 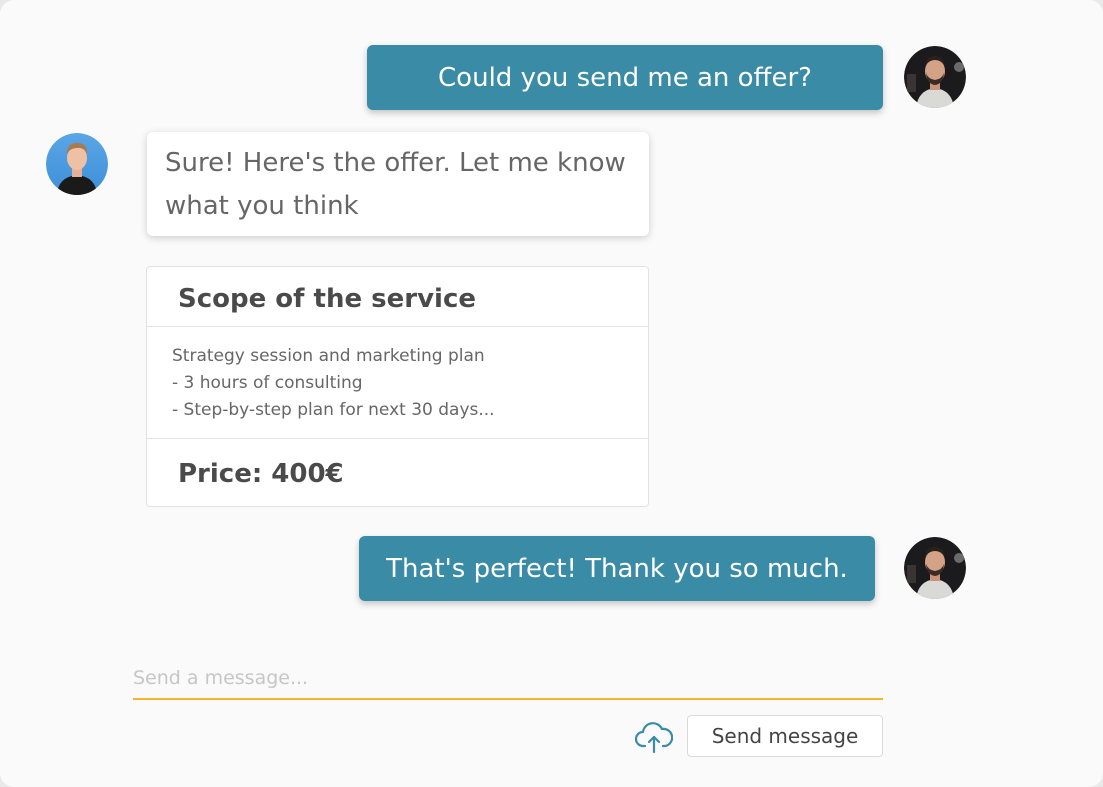 What do you see at coordinates (328, 356) in the screenshot?
I see `offer-line: Strategy session and marketing plan` at bounding box center [328, 356].